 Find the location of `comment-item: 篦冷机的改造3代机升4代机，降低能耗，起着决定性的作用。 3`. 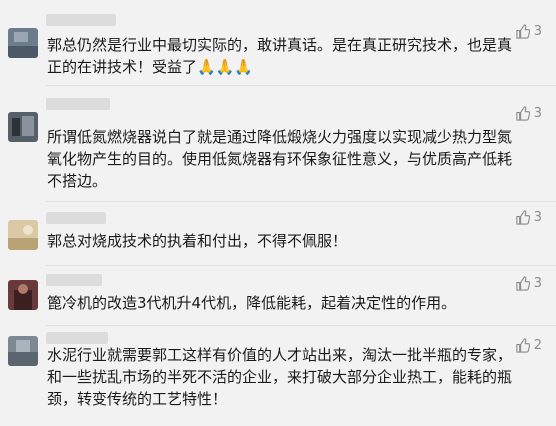

comment-item: 篦冷机的改造3代机升4代机，降低能耗，起着决定性的作用。 3 is located at coordinates (278, 296).